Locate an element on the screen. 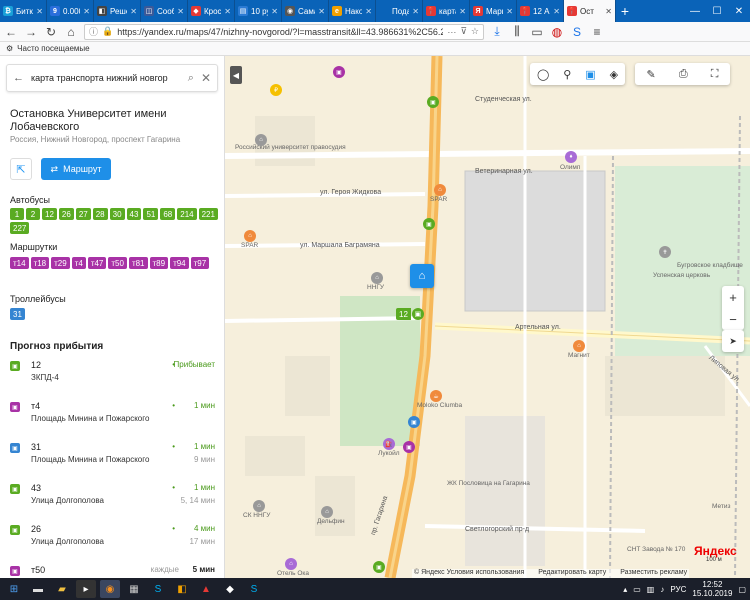 The height and width of the screenshot is (600, 750). my-location-button: ➤ is located at coordinates (733, 341).